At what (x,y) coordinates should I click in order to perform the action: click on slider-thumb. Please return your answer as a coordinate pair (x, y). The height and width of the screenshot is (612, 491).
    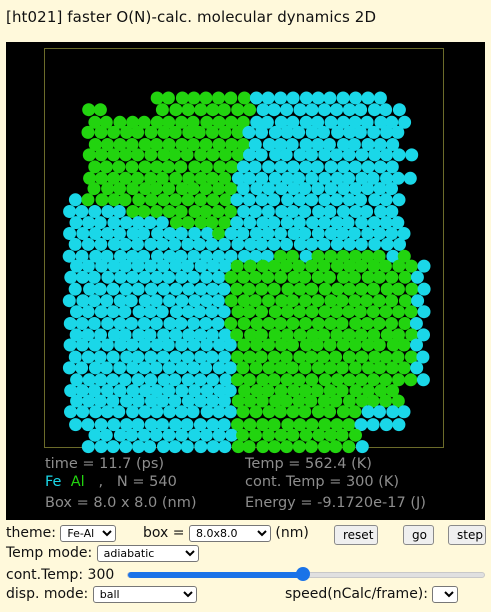
    Looking at the image, I should click on (303, 574).